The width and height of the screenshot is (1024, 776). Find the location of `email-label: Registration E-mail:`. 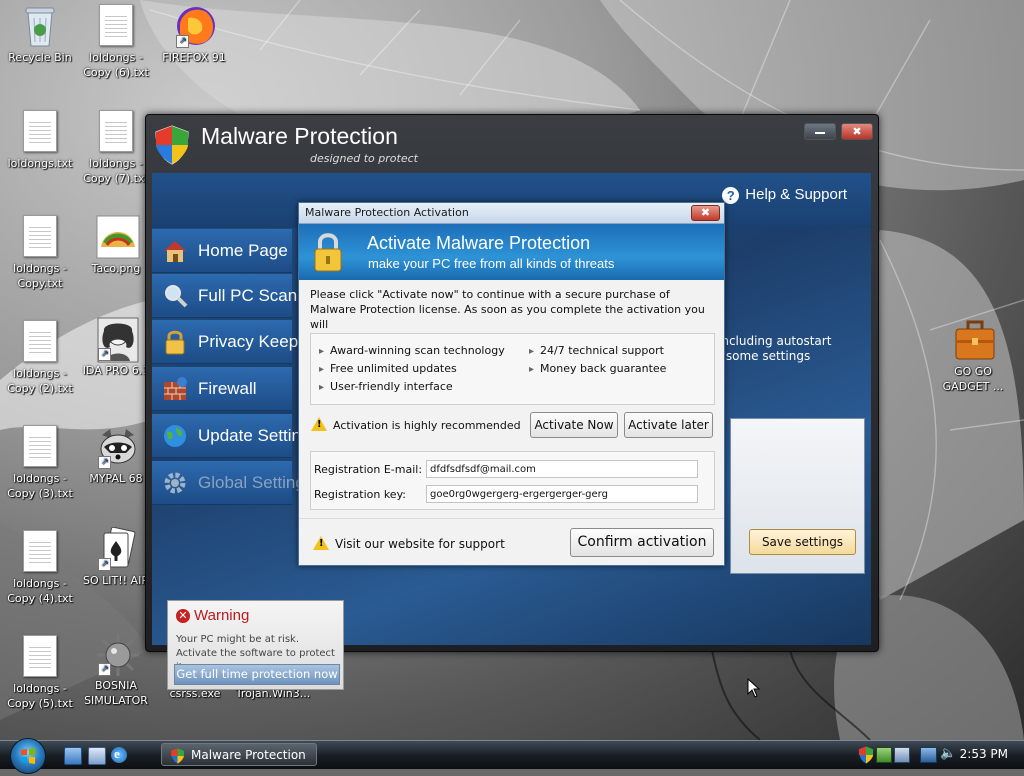

email-label: Registration E-mail: is located at coordinates (368, 469).